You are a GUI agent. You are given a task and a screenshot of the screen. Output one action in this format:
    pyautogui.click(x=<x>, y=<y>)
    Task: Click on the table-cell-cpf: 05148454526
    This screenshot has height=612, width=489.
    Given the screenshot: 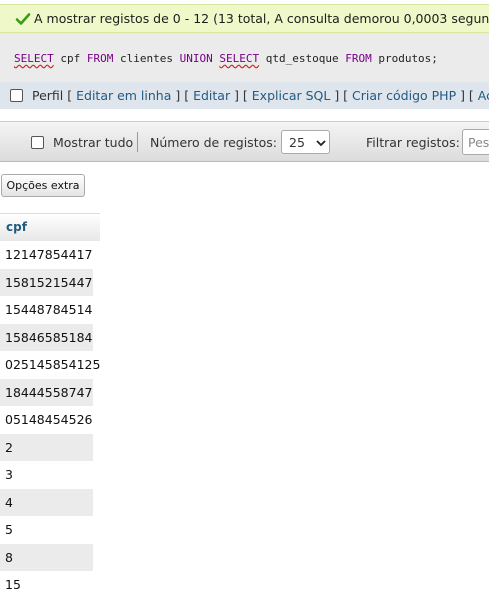 What is the action you would take?
    pyautogui.click(x=49, y=419)
    